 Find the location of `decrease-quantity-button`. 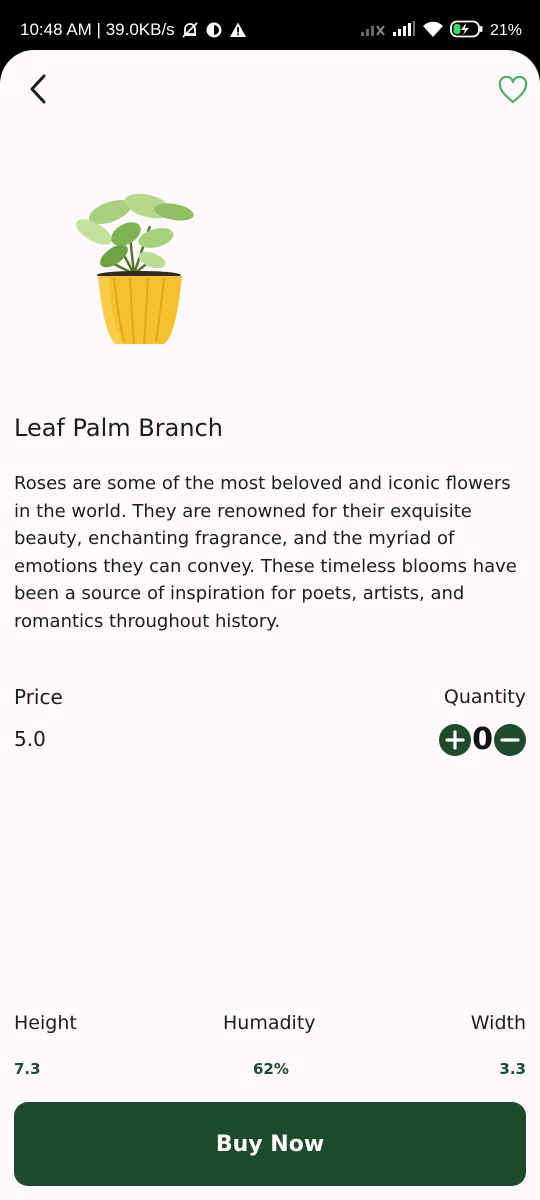

decrease-quantity-button is located at coordinates (510, 740).